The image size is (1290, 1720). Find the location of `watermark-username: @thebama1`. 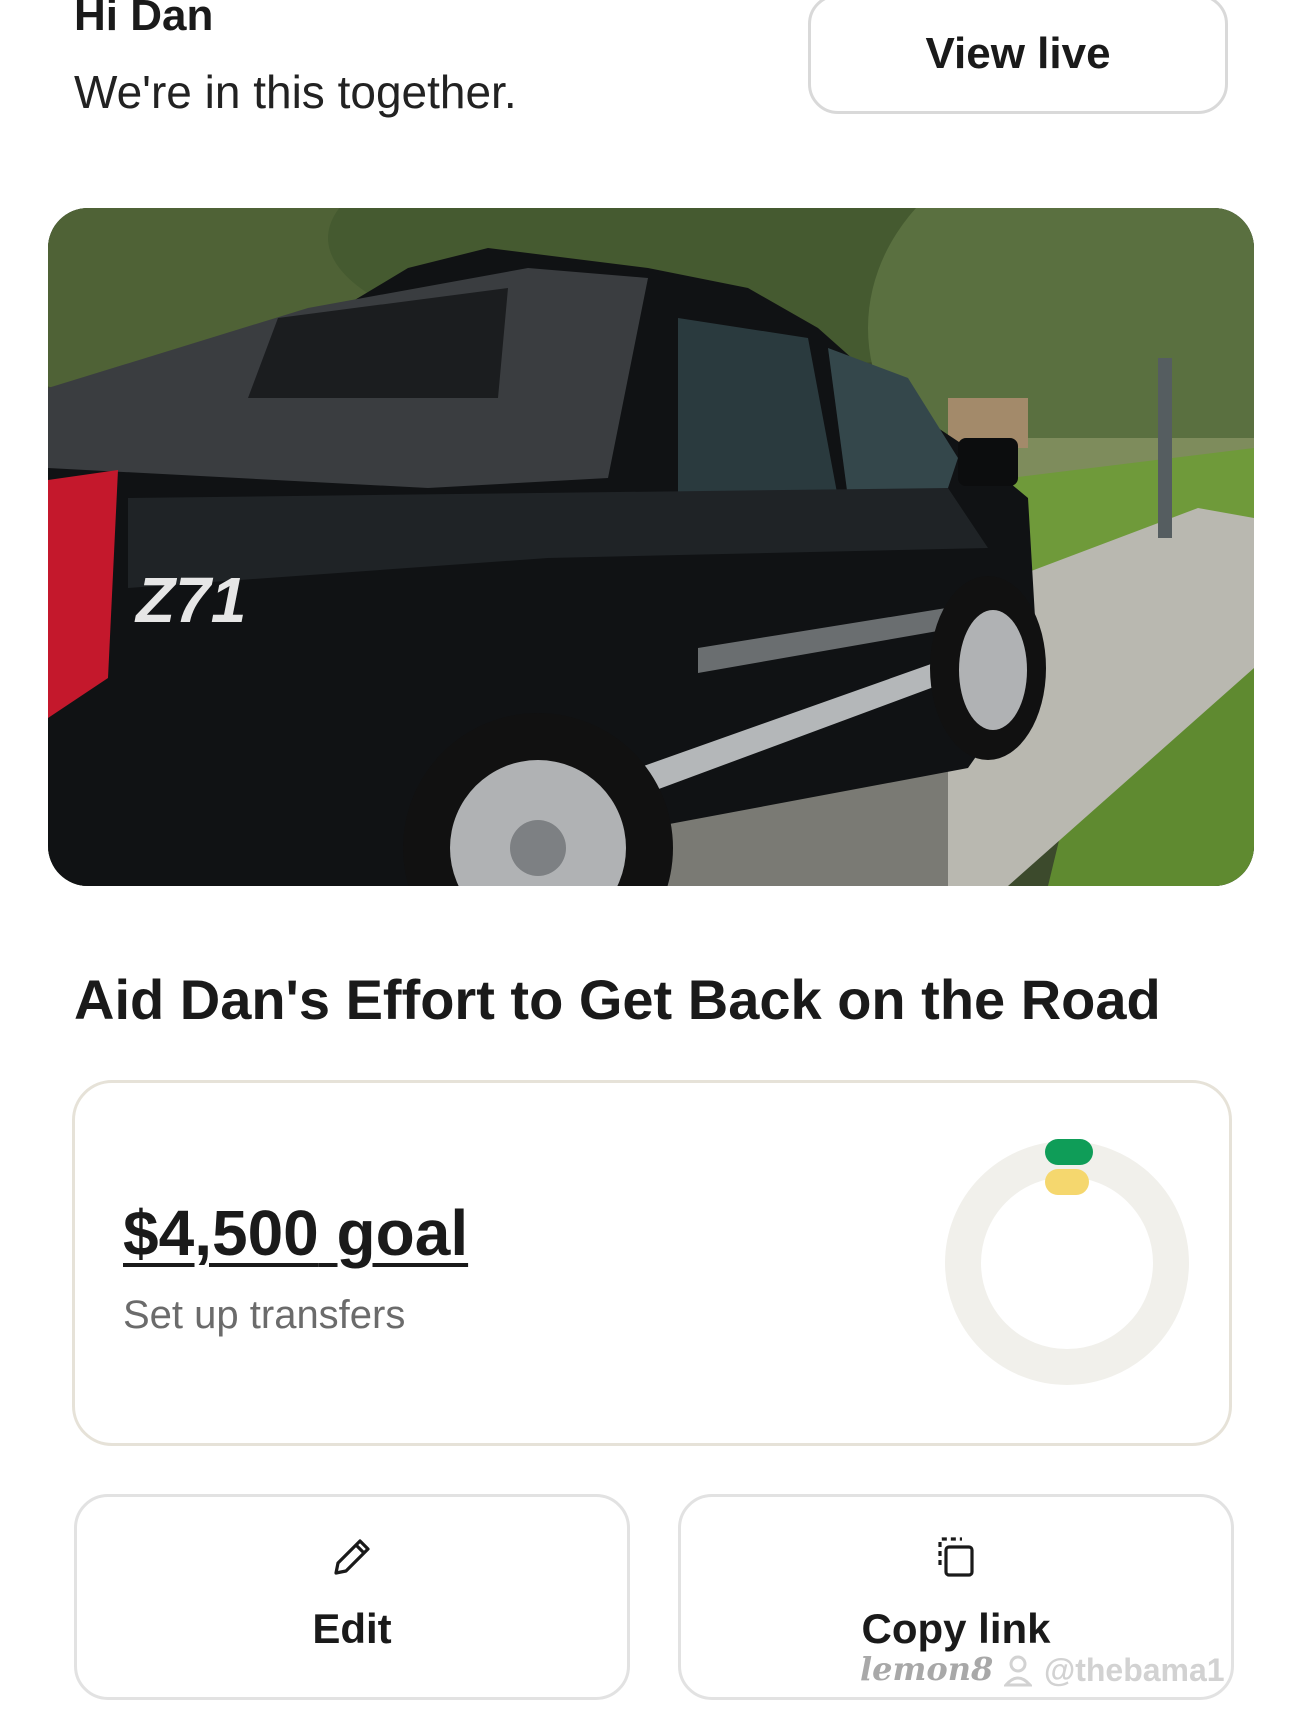

watermark-username: @thebama1 is located at coordinates (1134, 1670).